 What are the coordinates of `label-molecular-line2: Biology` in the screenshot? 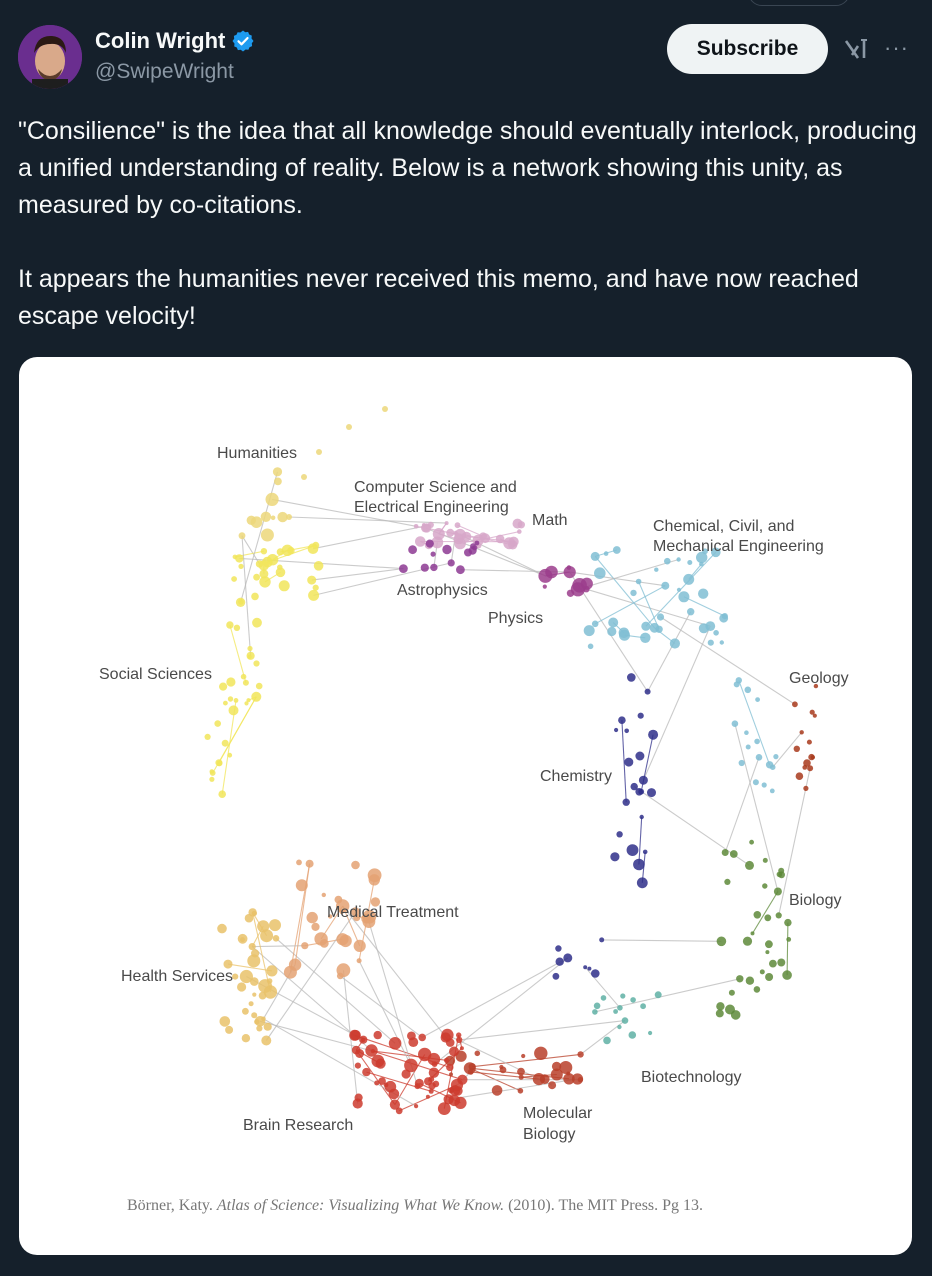 It's located at (549, 1134).